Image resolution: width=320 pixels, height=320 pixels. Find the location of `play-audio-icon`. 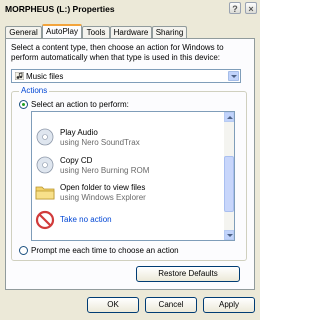

play-audio-icon is located at coordinates (45, 137).